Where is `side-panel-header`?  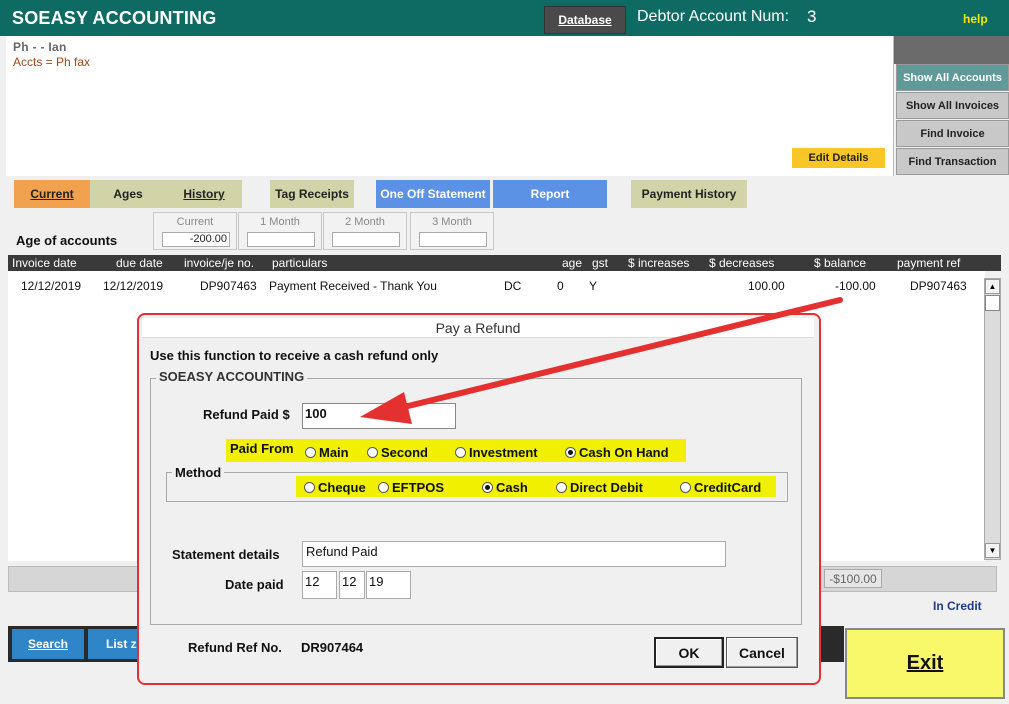 side-panel-header is located at coordinates (951, 50).